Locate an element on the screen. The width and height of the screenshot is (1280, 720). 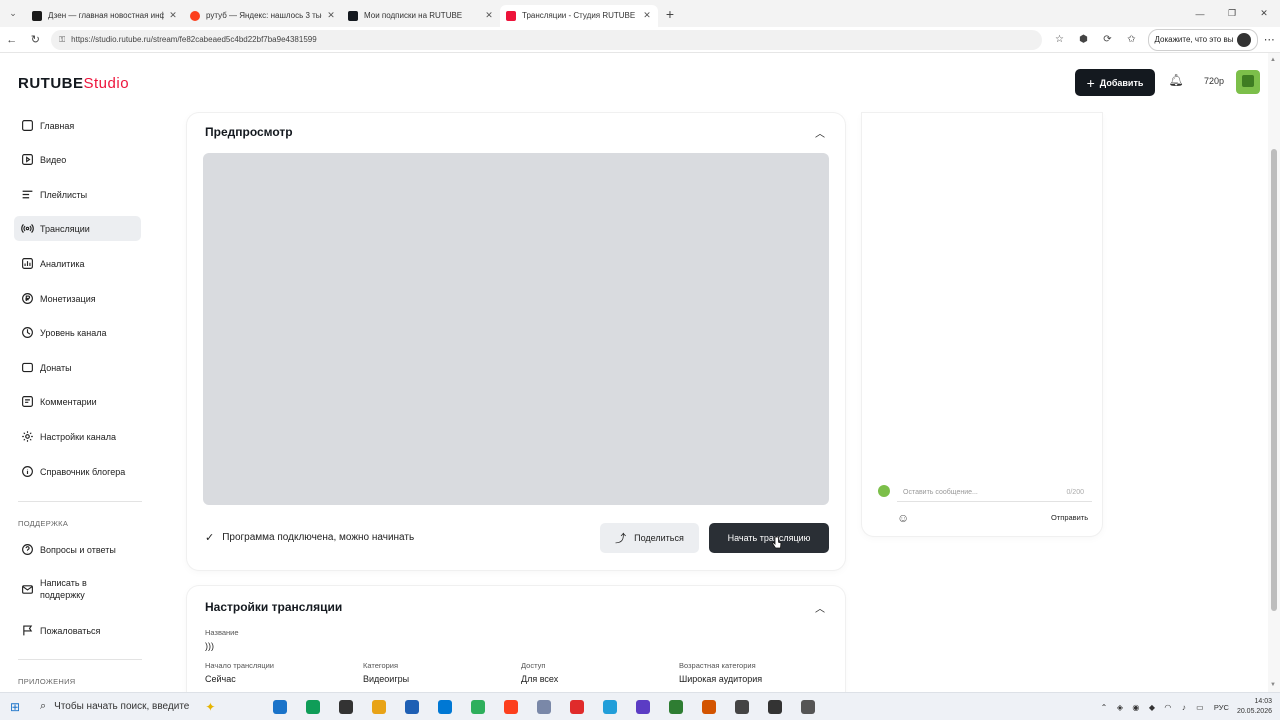
name-label: Название is located at coordinates (222, 632).